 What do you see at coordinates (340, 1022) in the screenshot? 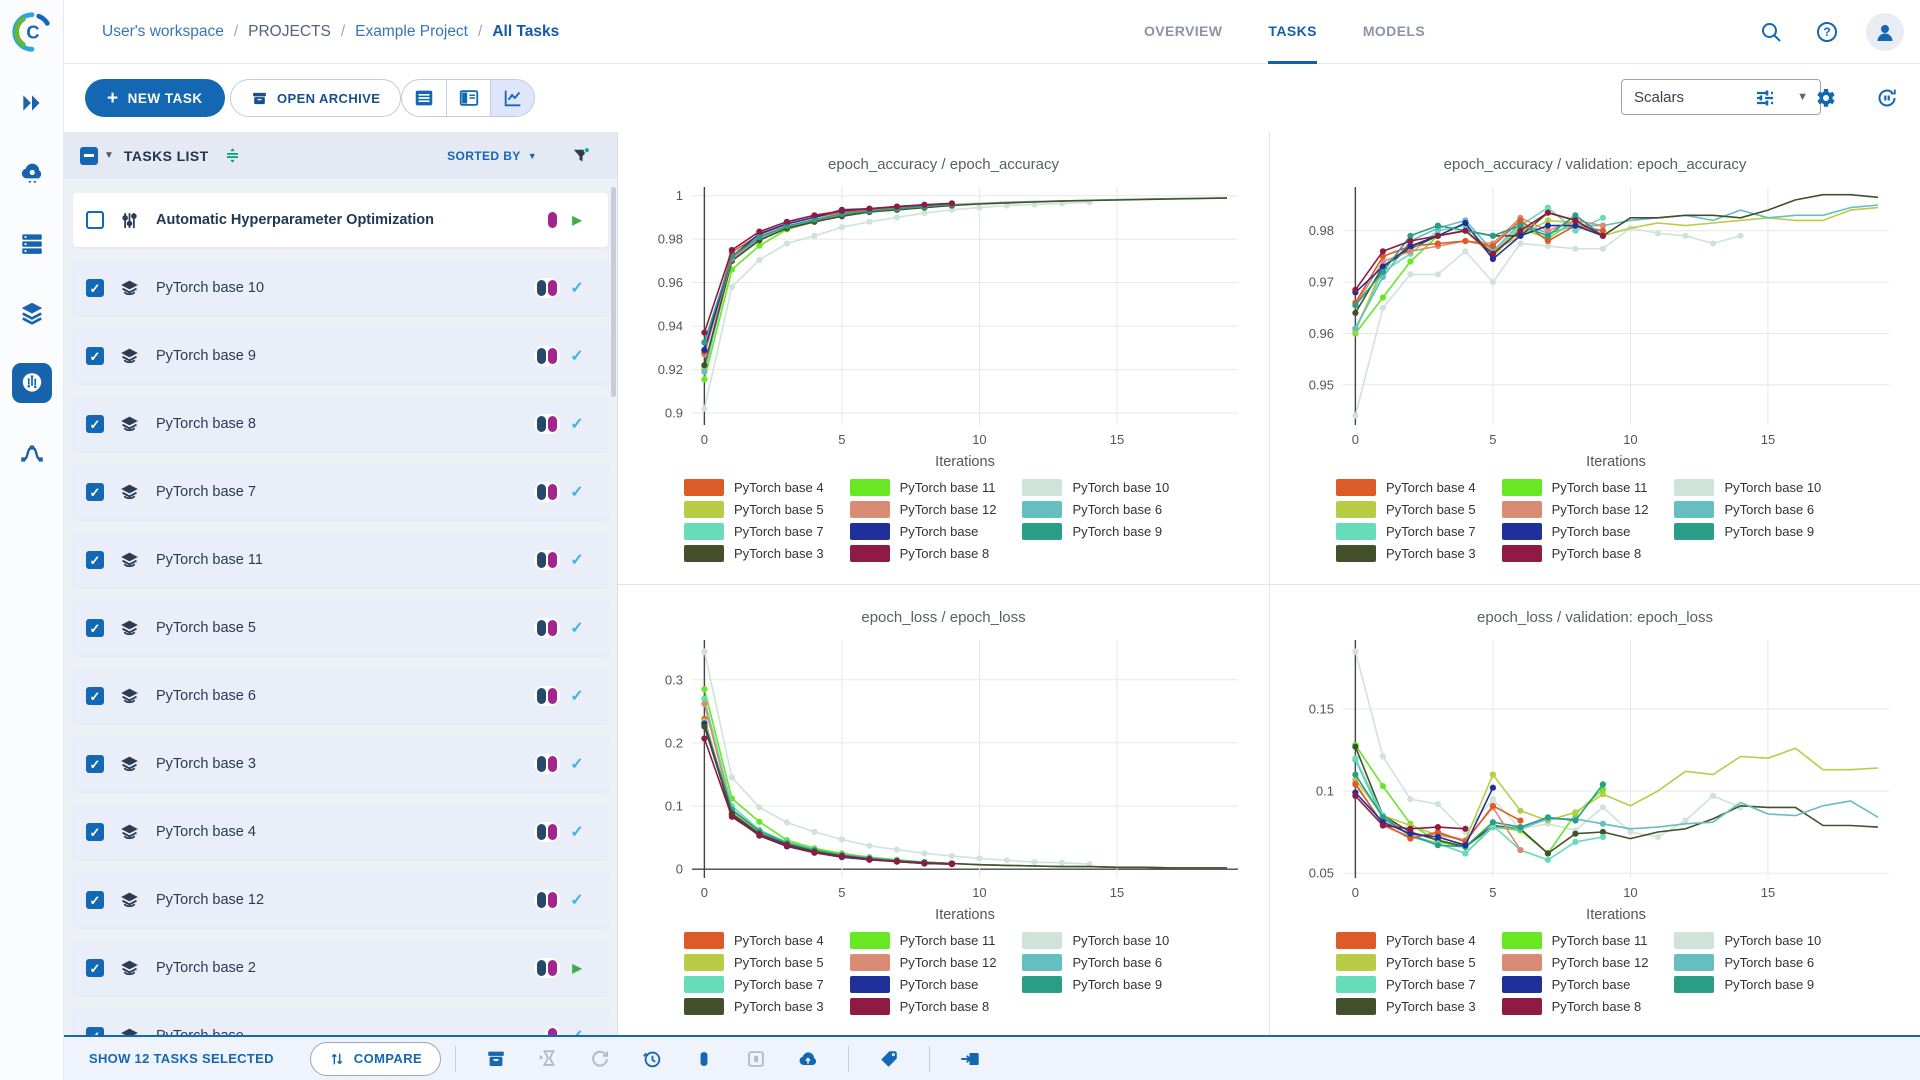
I see `task-row: ✓ PyTorch base ✓` at bounding box center [340, 1022].